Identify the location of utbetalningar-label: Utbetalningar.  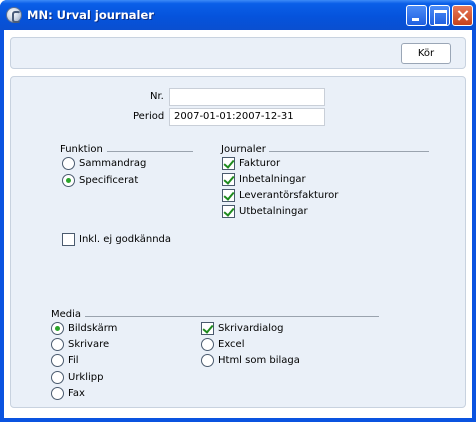
(273, 211).